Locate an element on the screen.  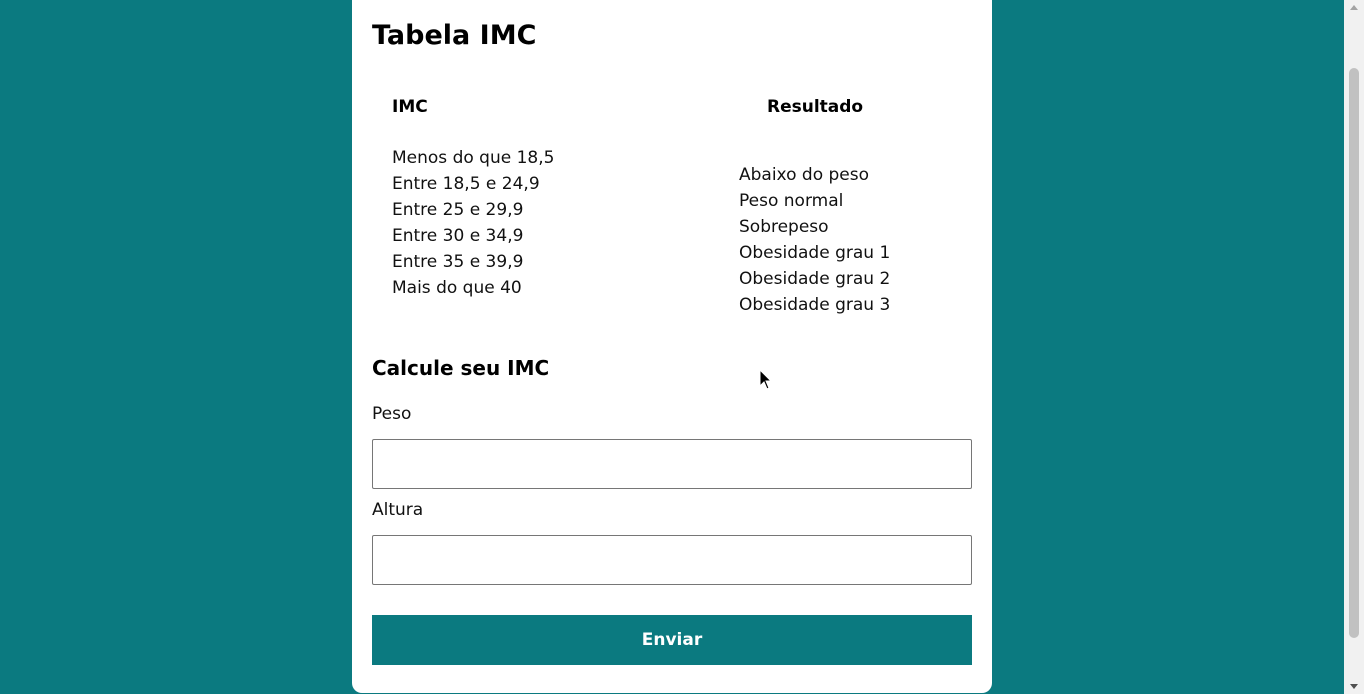
imc-result-item: Abaixo do peso is located at coordinates (804, 175).